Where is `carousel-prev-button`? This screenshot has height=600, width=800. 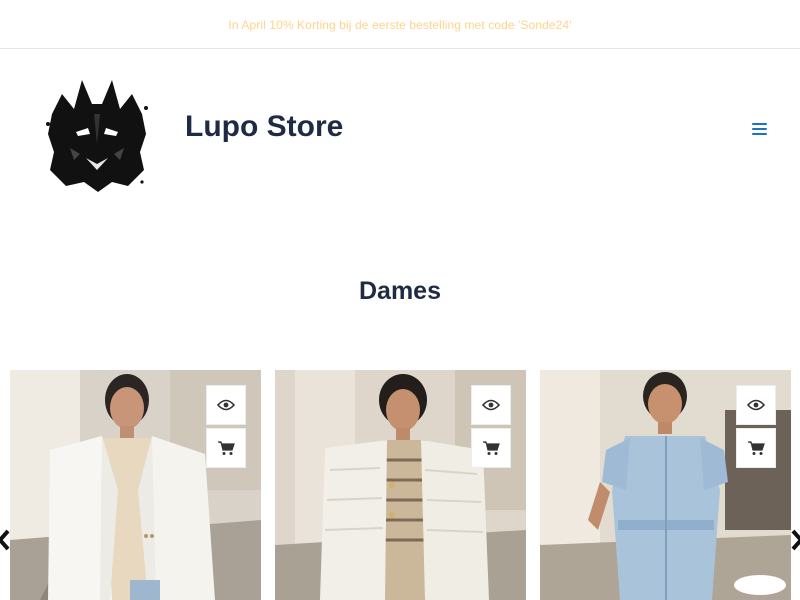
carousel-prev-button is located at coordinates (5, 540).